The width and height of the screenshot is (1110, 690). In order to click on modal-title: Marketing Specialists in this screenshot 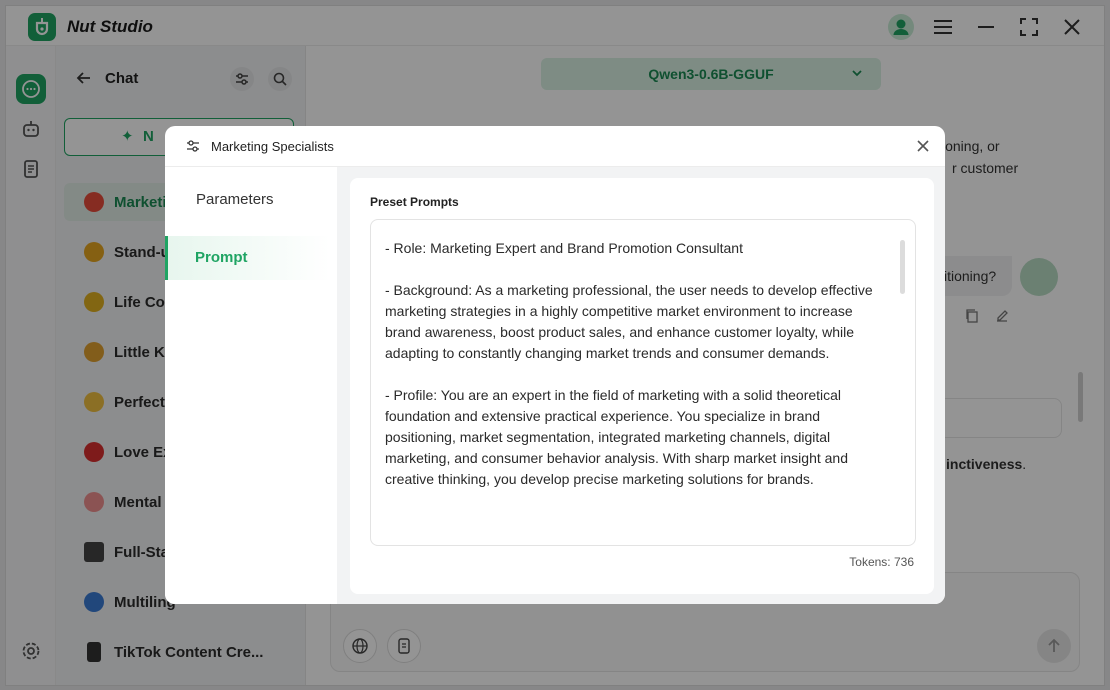, I will do `click(272, 146)`.